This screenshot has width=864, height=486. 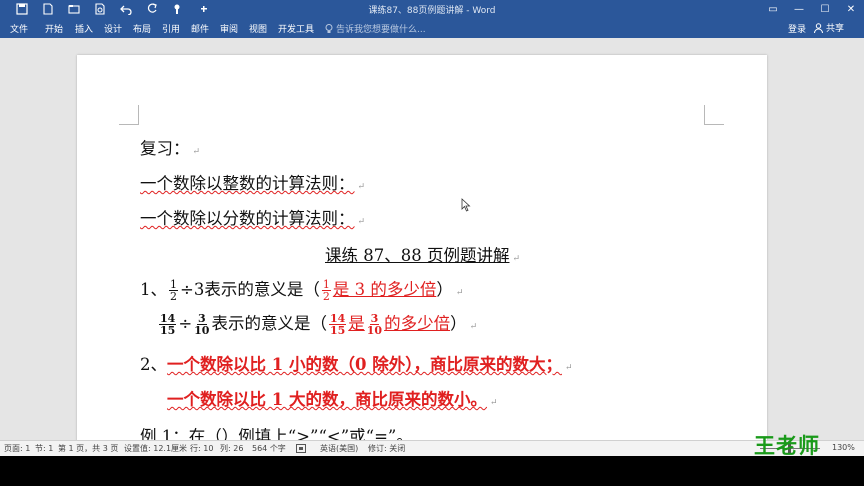 I want to click on tab-insert: 插入, so click(x=84, y=28).